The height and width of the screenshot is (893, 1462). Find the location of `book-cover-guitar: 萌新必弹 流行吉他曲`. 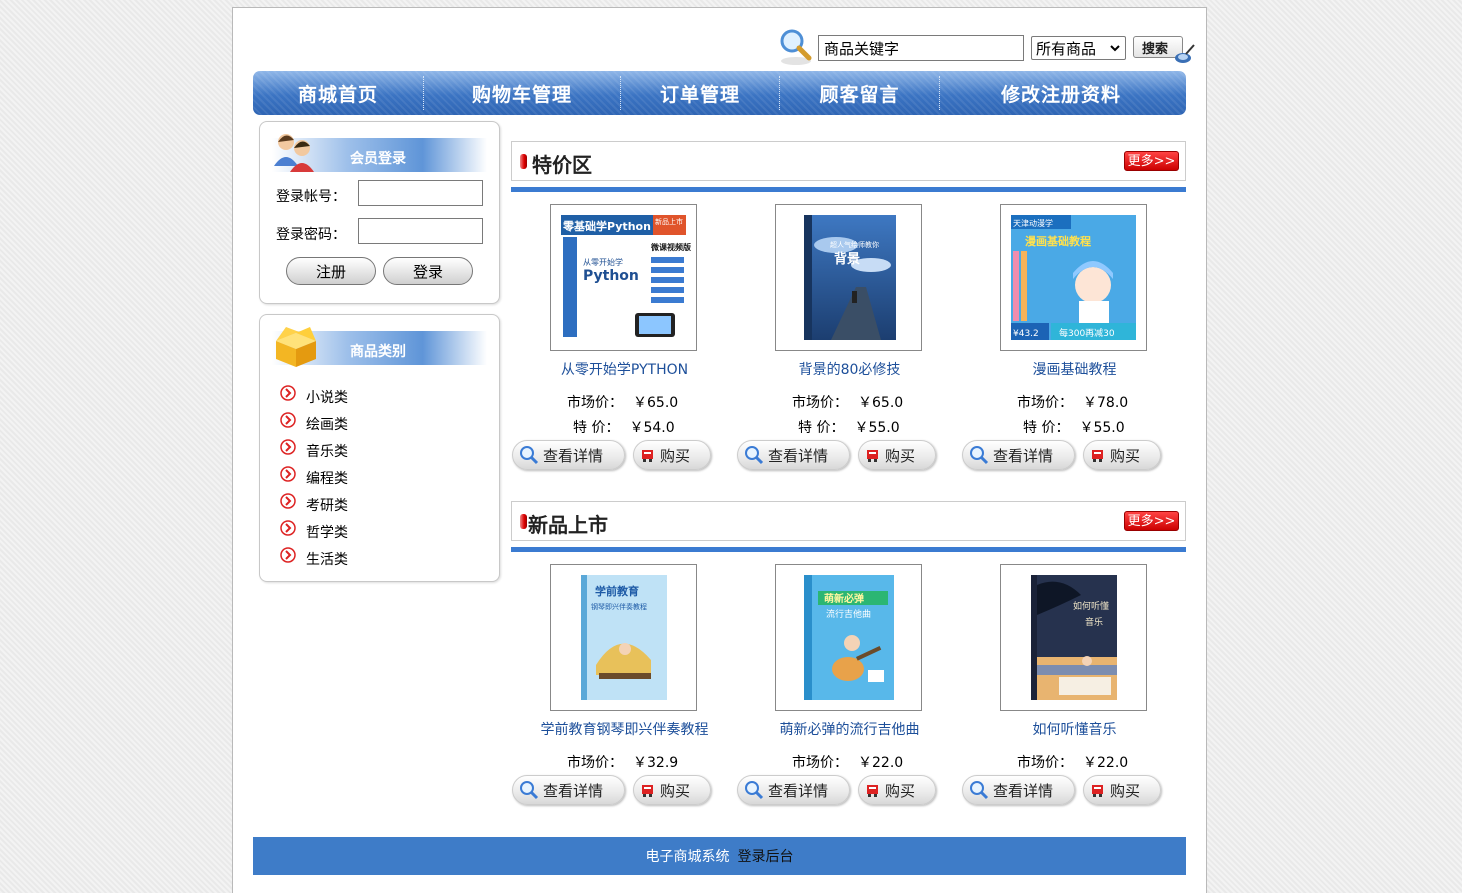

book-cover-guitar: 萌新必弹 流行吉他曲 is located at coordinates (849, 637).